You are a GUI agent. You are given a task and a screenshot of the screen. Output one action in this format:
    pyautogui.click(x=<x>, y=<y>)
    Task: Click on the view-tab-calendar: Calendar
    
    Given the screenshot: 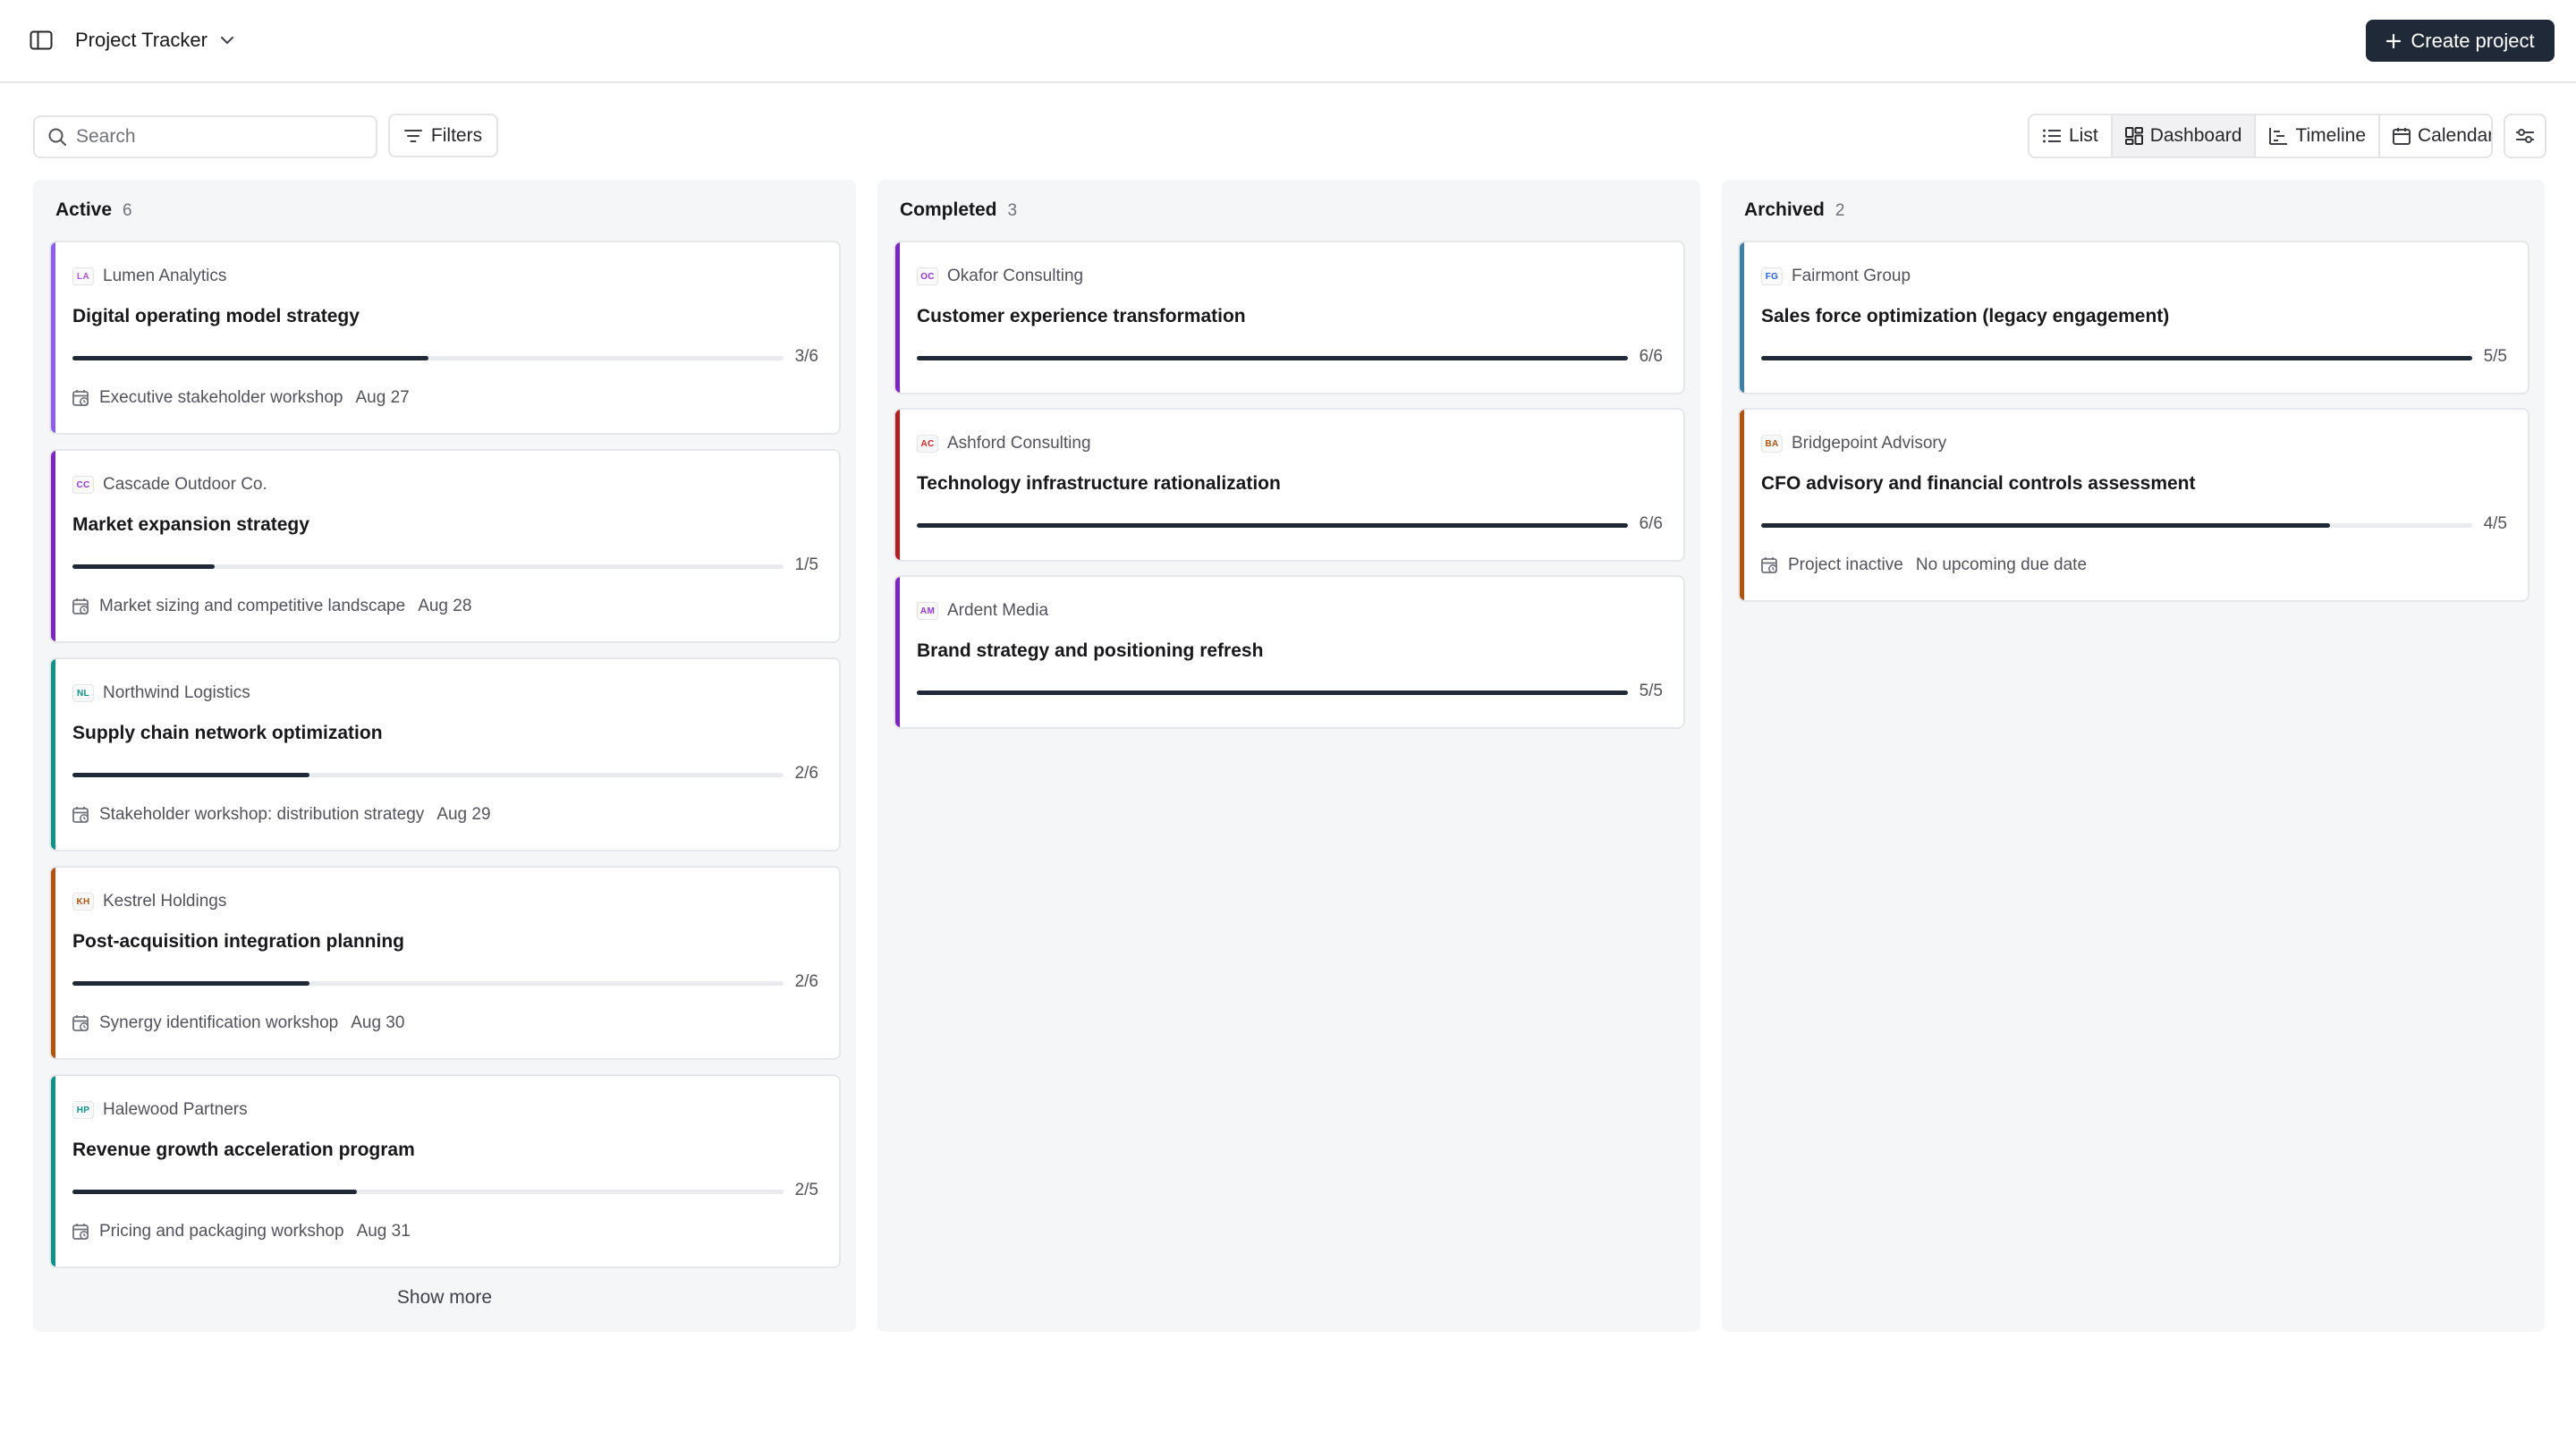 What is the action you would take?
    pyautogui.click(x=2436, y=136)
    